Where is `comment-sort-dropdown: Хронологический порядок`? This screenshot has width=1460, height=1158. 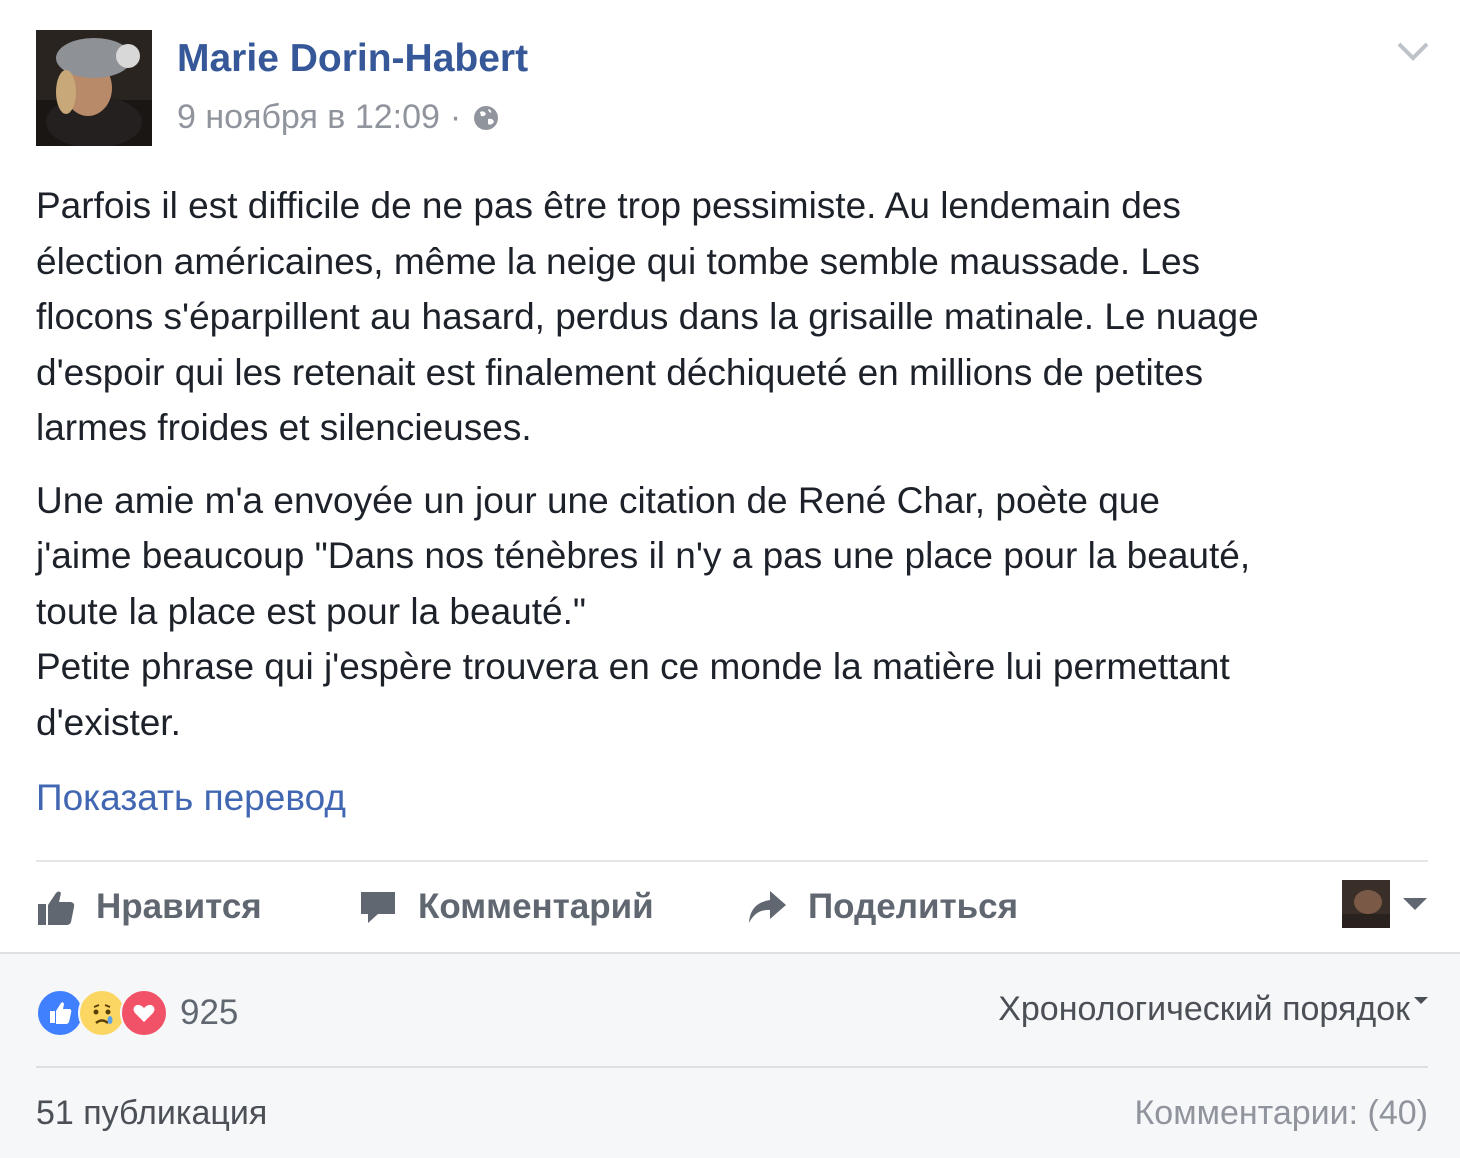 comment-sort-dropdown: Хронологический порядок is located at coordinates (1213, 1009).